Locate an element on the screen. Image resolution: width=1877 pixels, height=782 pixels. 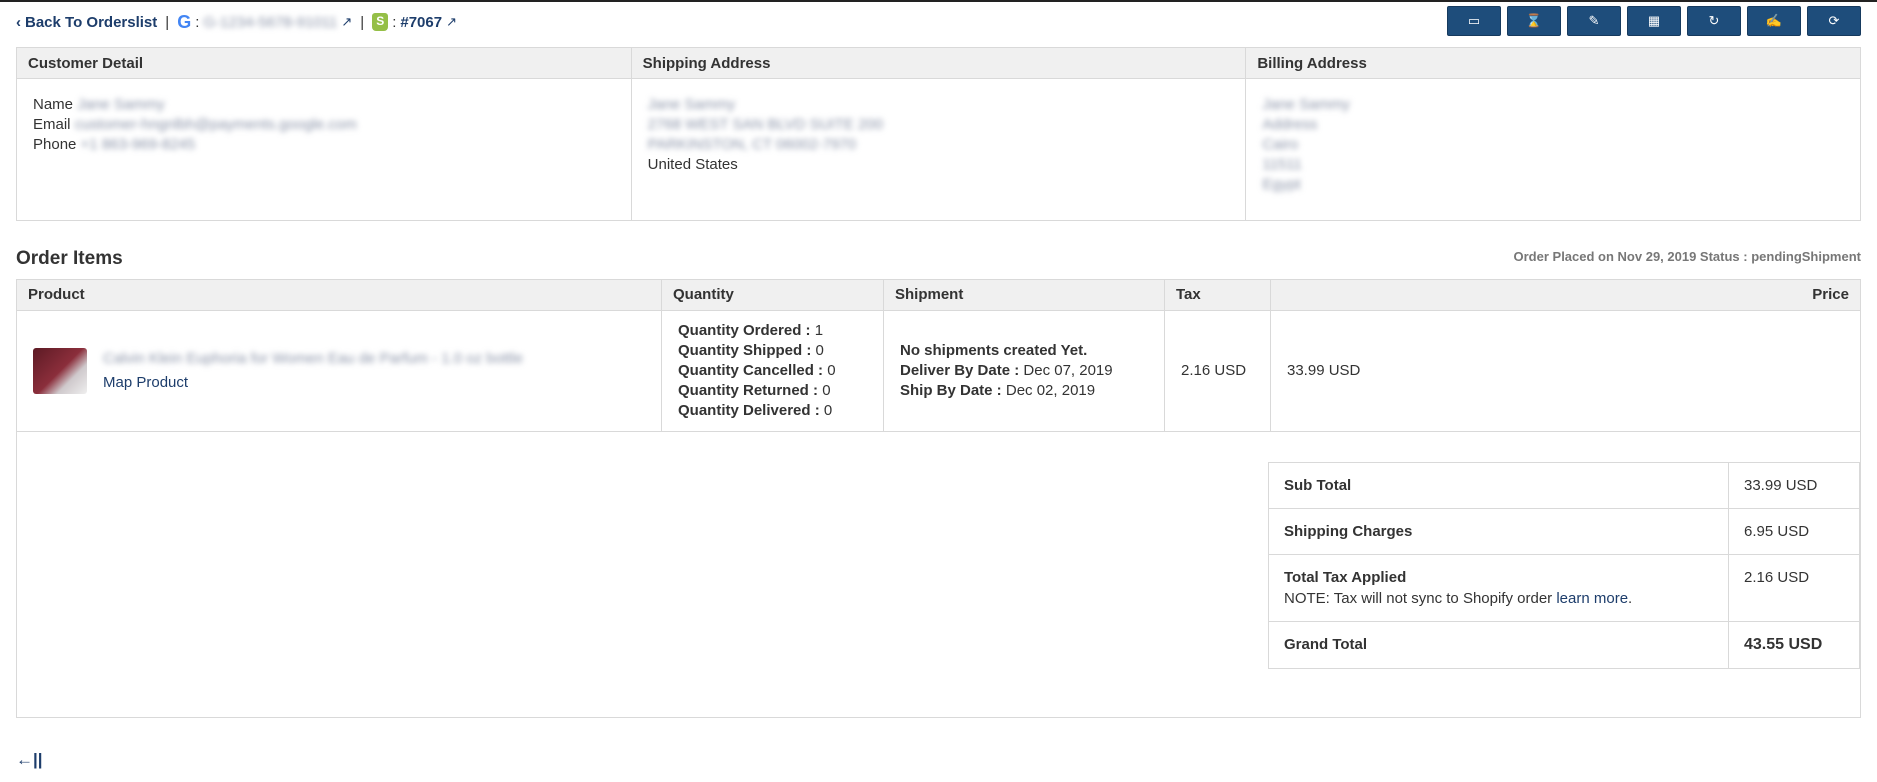
qty-ordered-label: Quantity Ordered : is located at coordinates (744, 330).